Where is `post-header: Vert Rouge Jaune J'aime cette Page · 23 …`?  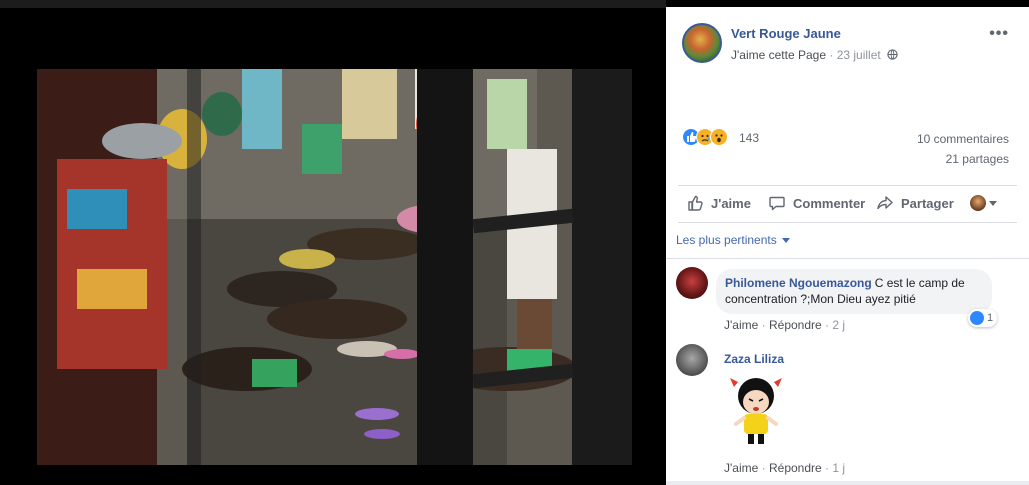 post-header: Vert Rouge Jaune J'aime cette Page · 23 … is located at coordinates (847, 42).